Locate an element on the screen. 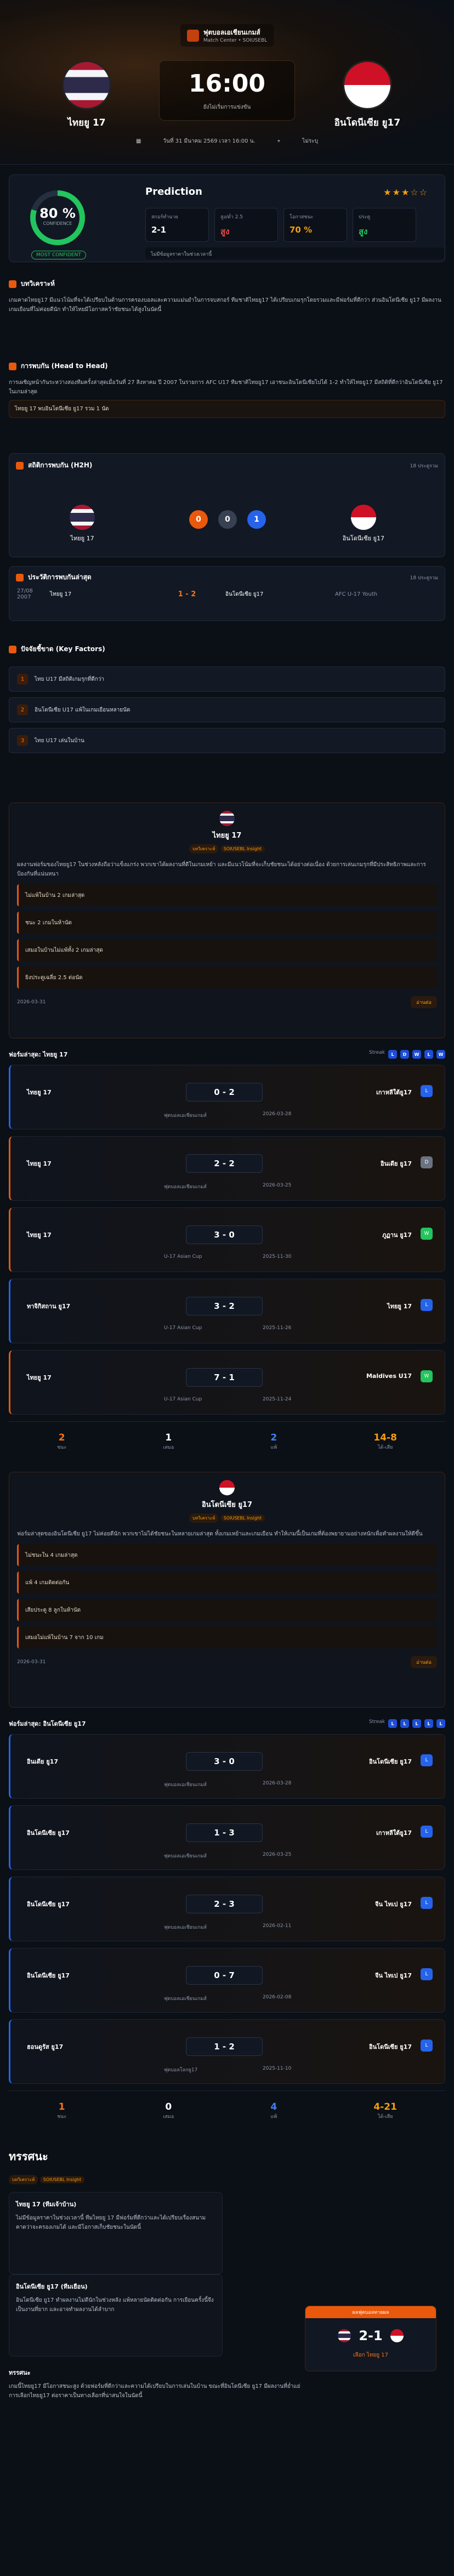 The width and height of the screenshot is (454, 2576). form-match-score: 3 - 2 is located at coordinates (224, 1306).